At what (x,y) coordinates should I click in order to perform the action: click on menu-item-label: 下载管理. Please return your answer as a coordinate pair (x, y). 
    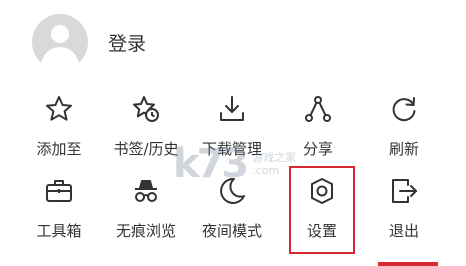
    Looking at the image, I should click on (231, 149).